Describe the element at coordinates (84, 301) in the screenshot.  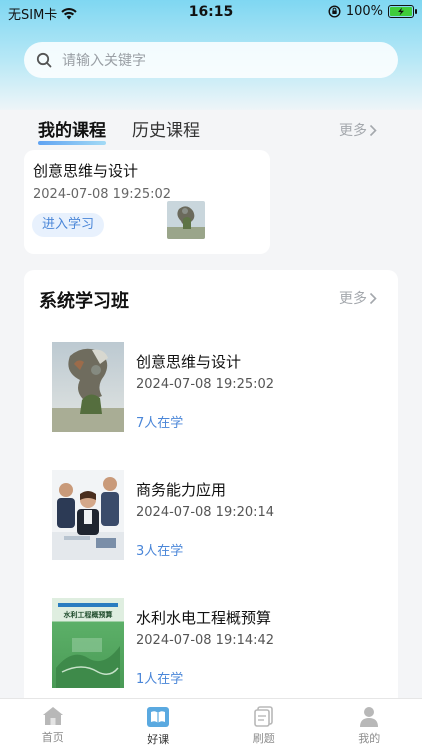
I see `system-class-title: 系统学习班` at that location.